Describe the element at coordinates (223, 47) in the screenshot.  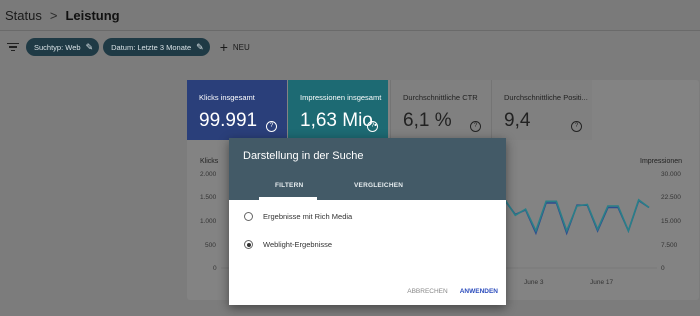
I see `plus-icon: +` at that location.